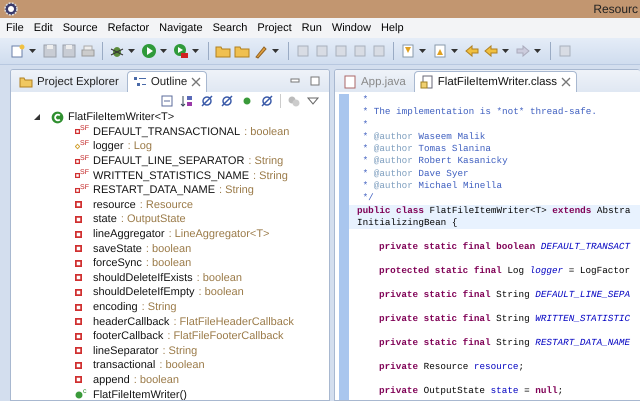 This screenshot has width=640, height=401. What do you see at coordinates (177, 219) in the screenshot?
I see `tree-item: state : OutputState` at bounding box center [177, 219].